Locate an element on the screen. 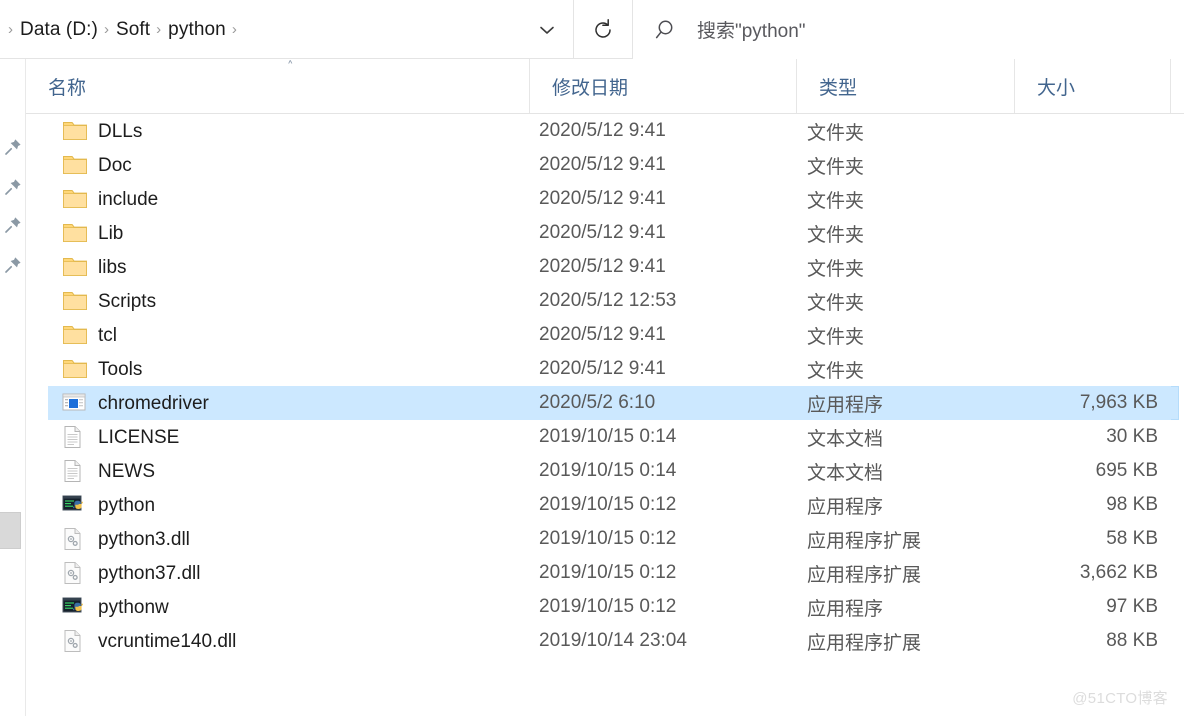 This screenshot has width=1184, height=716. cell-name: python3.dll is located at coordinates (289, 539).